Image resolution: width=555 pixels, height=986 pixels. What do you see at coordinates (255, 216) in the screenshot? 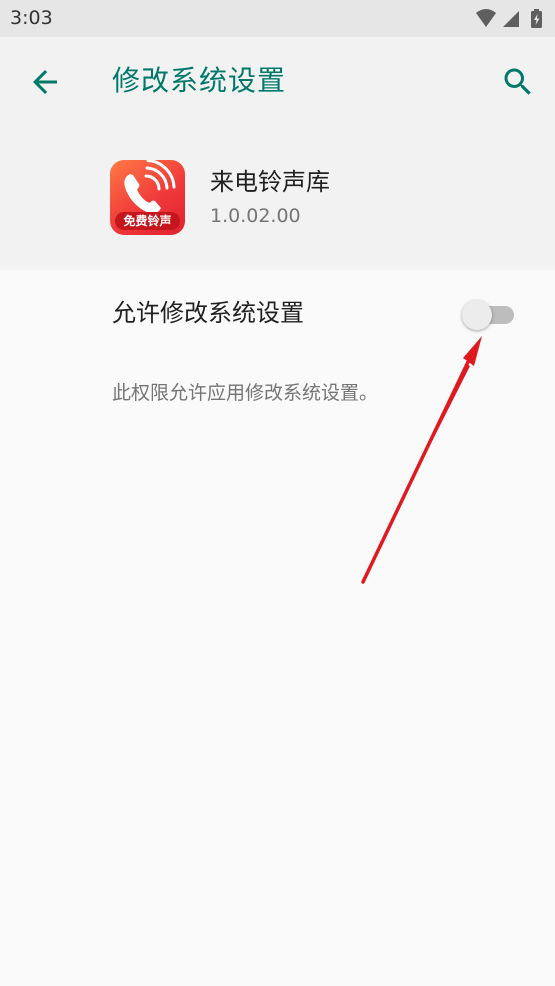
I see `app-version: 1.0.02.00` at bounding box center [255, 216].